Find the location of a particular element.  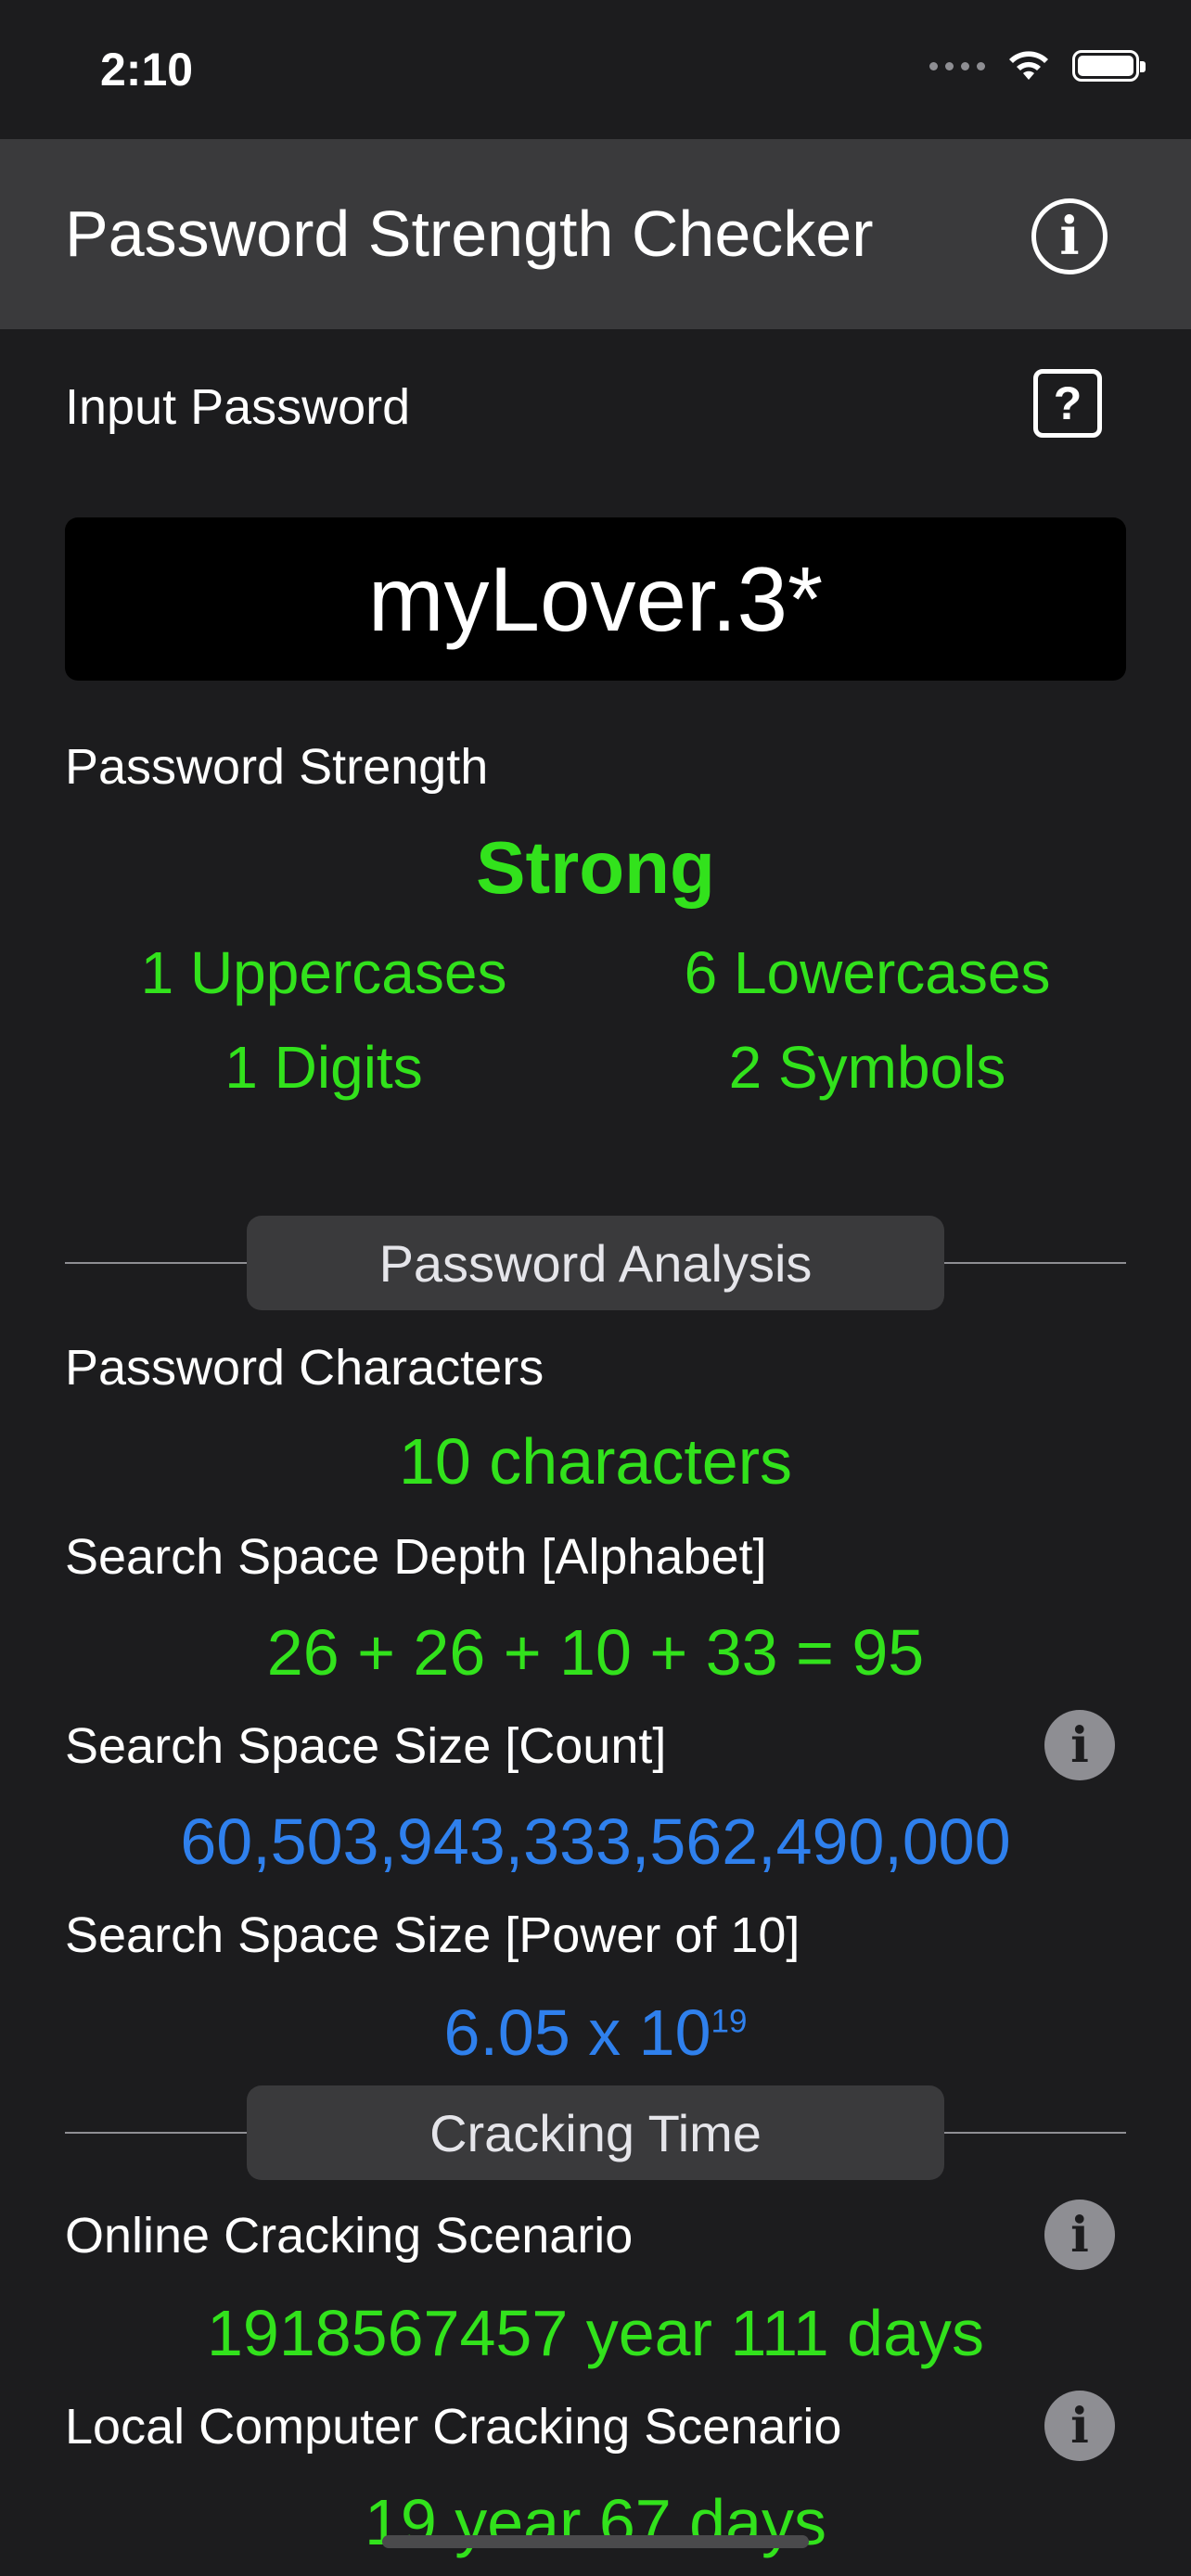

search-power-value: 6.05 x 1019 is located at coordinates (595, 2033).